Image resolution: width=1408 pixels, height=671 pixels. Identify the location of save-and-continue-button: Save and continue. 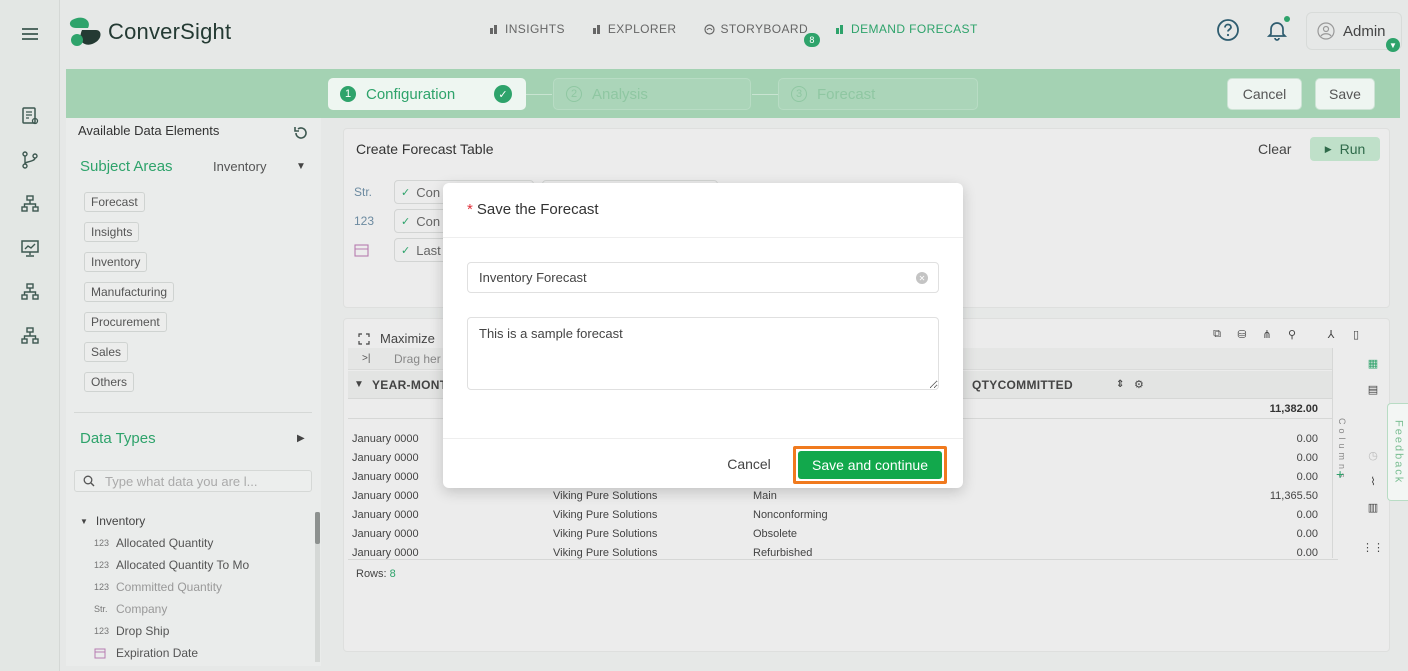
(870, 465).